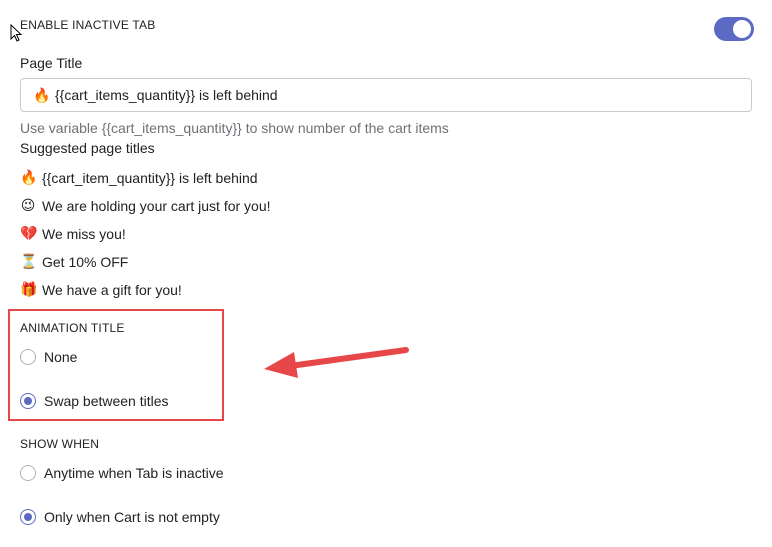 This screenshot has height=547, width=772. I want to click on suggested-title-item: 🔥 {{cart_item_quantity}} is left behind, so click(139, 177).